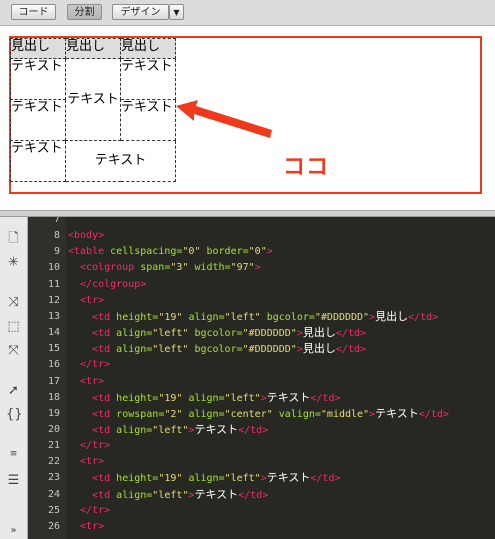 The height and width of the screenshot is (539, 495). What do you see at coordinates (107, 284) in the screenshot?
I see `line-source: </colgroup>` at bounding box center [107, 284].